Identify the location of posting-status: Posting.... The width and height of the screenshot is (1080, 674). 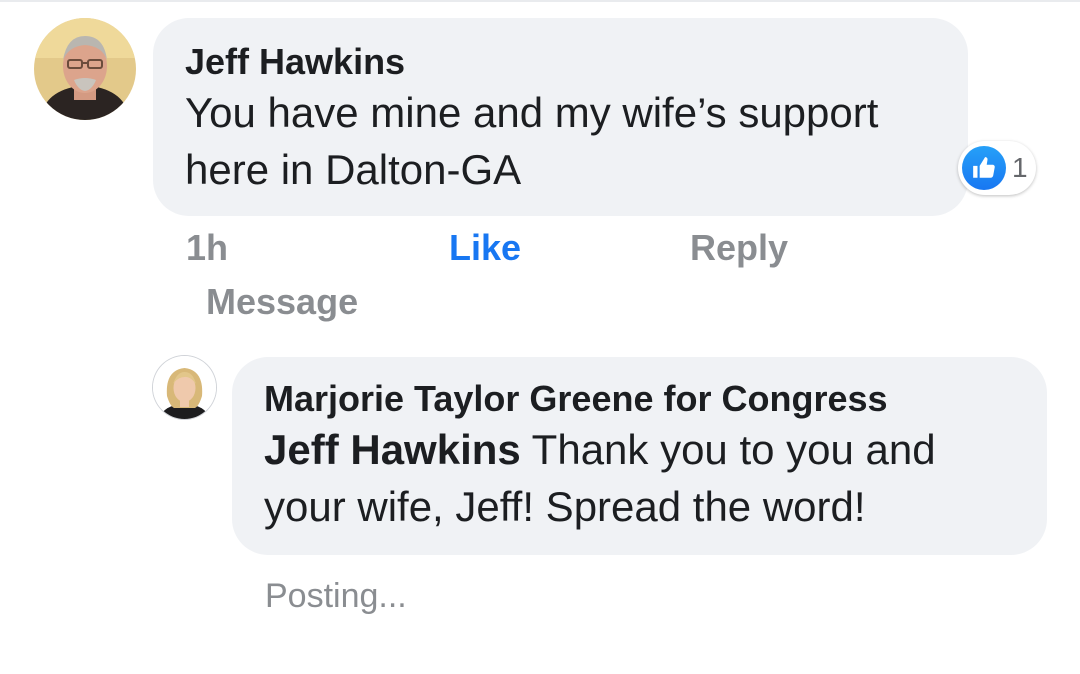
(336, 596).